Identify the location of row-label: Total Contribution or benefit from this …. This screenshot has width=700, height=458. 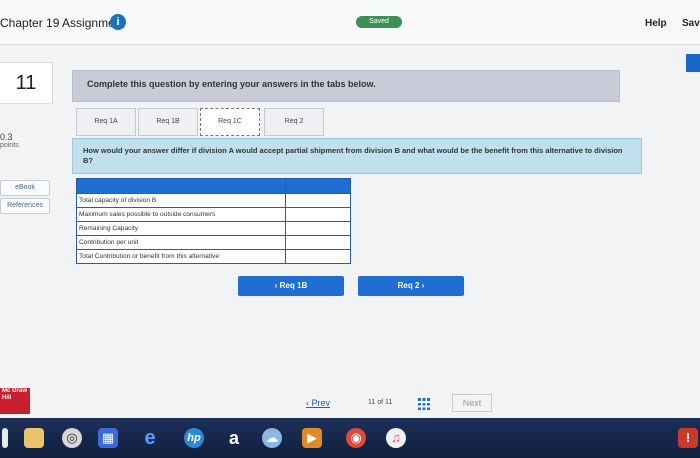
(181, 256).